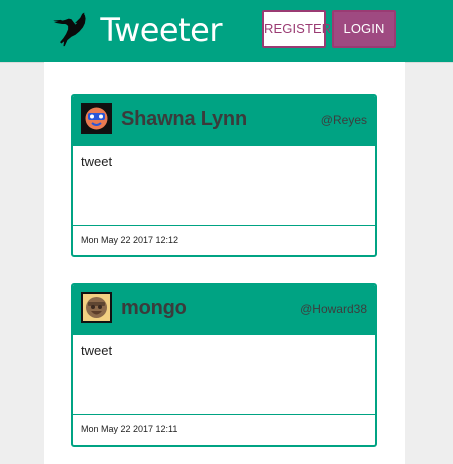  I want to click on tweet-timestamp: Mon May 22 2017 12:12, so click(130, 240).